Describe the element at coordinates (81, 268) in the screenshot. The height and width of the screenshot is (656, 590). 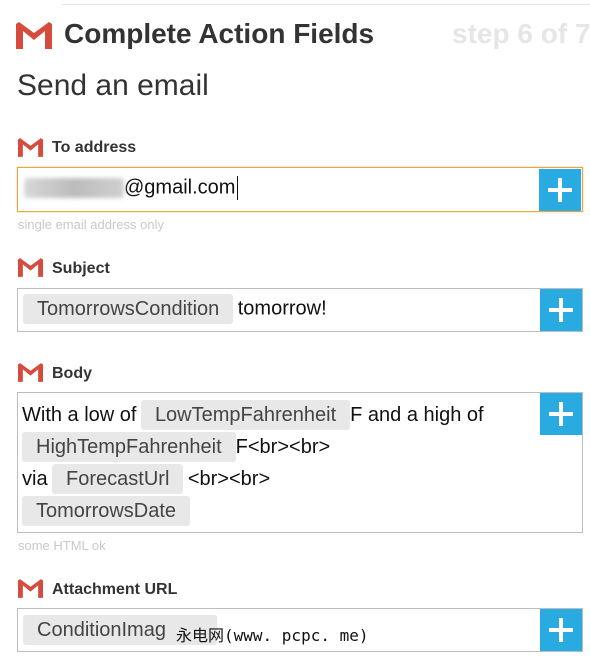
I see `subject-label: Subject` at that location.